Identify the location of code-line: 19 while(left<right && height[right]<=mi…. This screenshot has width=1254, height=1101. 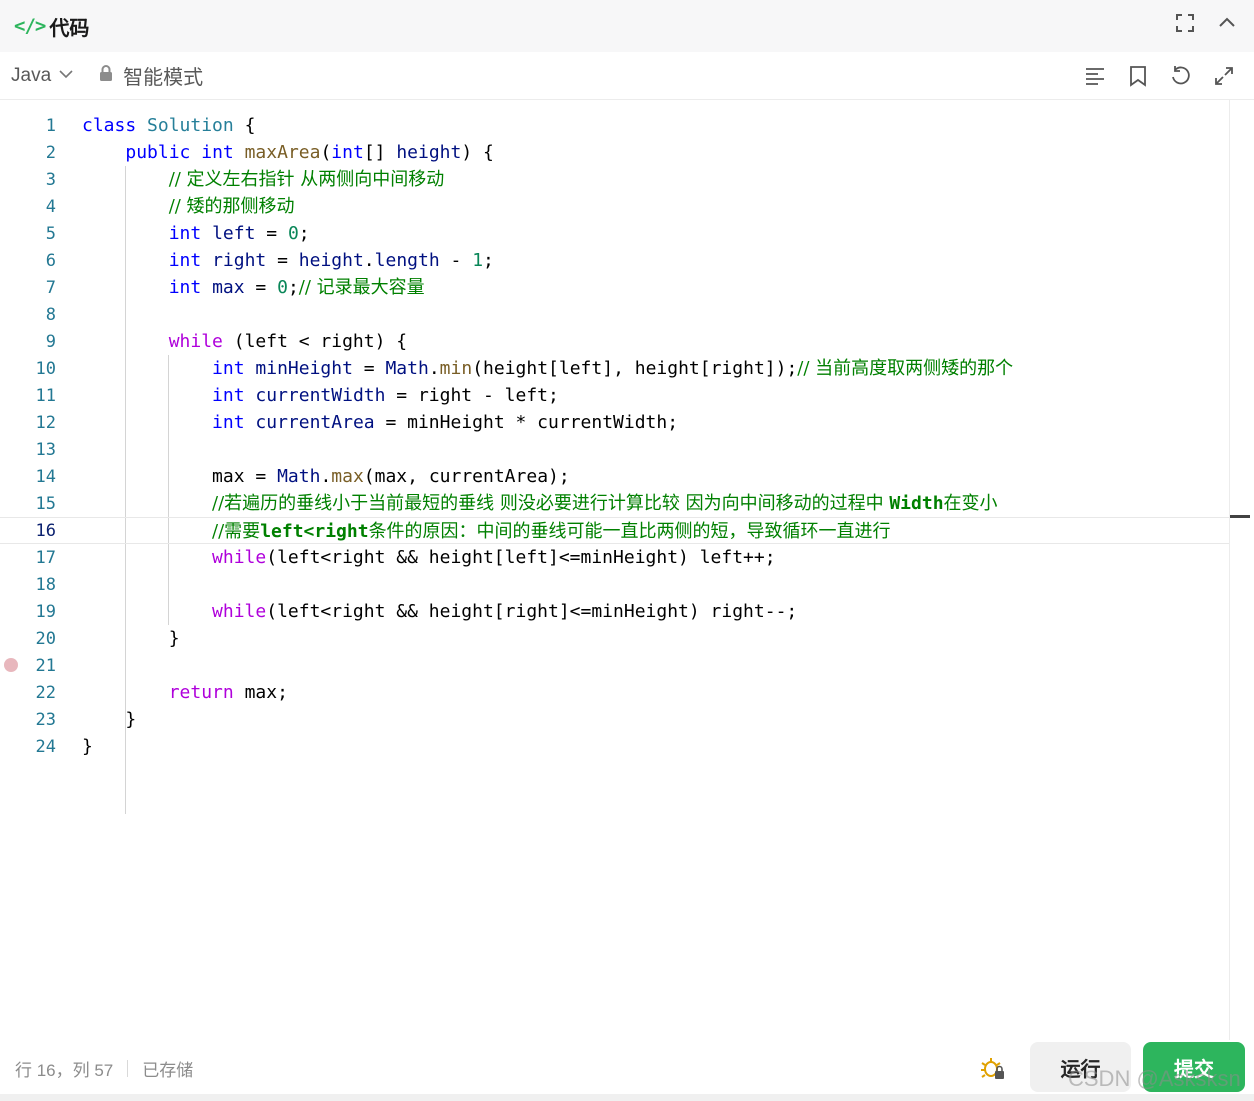
(615, 611).